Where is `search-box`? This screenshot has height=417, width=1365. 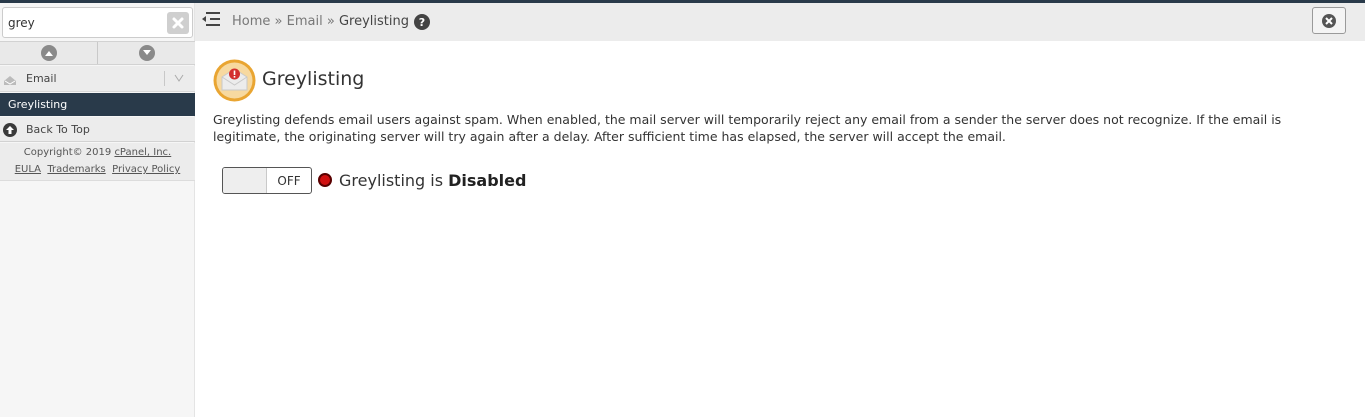
search-box is located at coordinates (97, 22).